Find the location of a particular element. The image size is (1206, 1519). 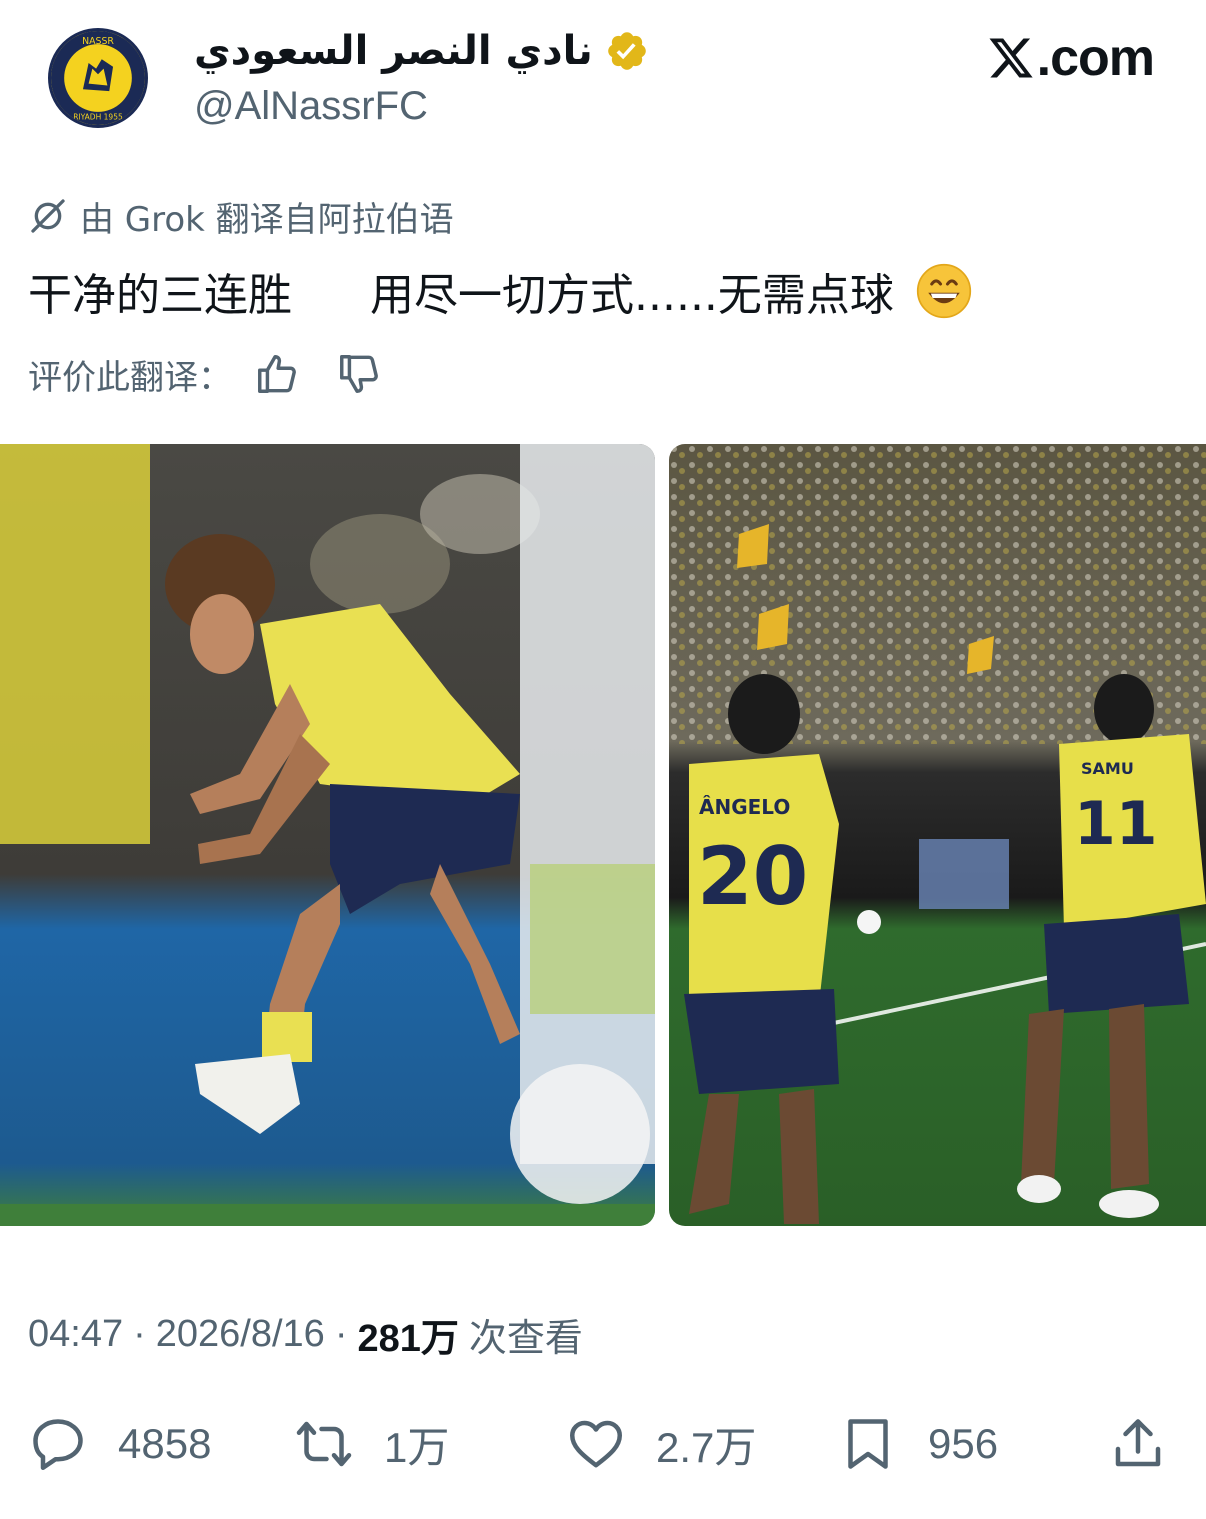

avatar: NASSR RIYADH 1955 is located at coordinates (98, 78).